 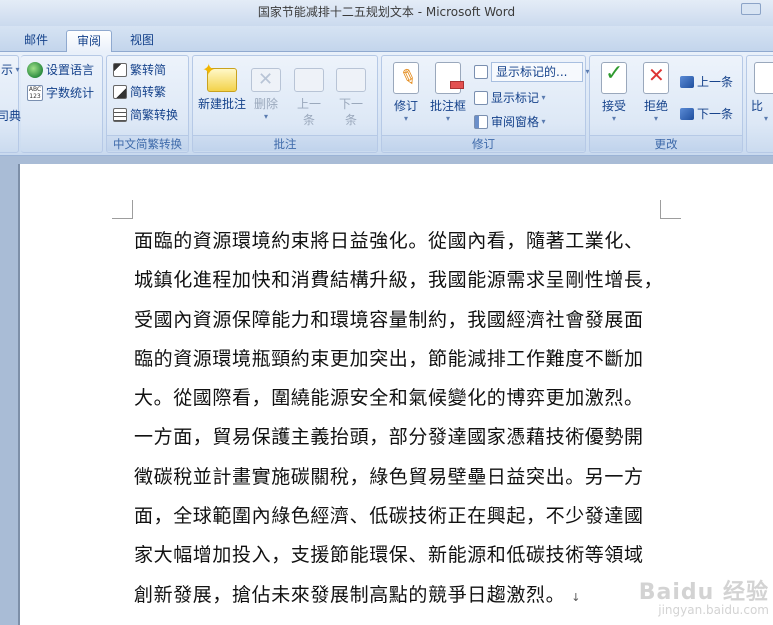 What do you see at coordinates (389, 555) in the screenshot?
I see `text-line: 家大幅增加投入，支援節能環保、新能源和低碳技術等領域` at bounding box center [389, 555].